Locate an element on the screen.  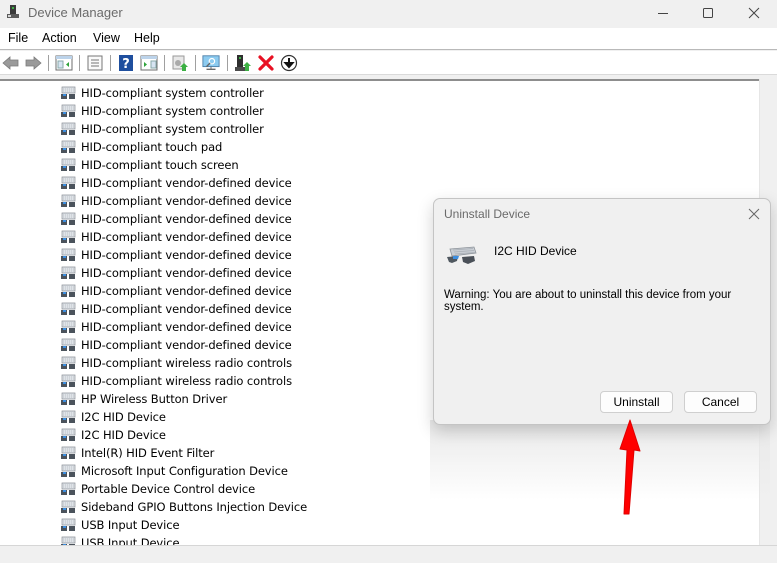
console-tree-icon is located at coordinates (64, 63).